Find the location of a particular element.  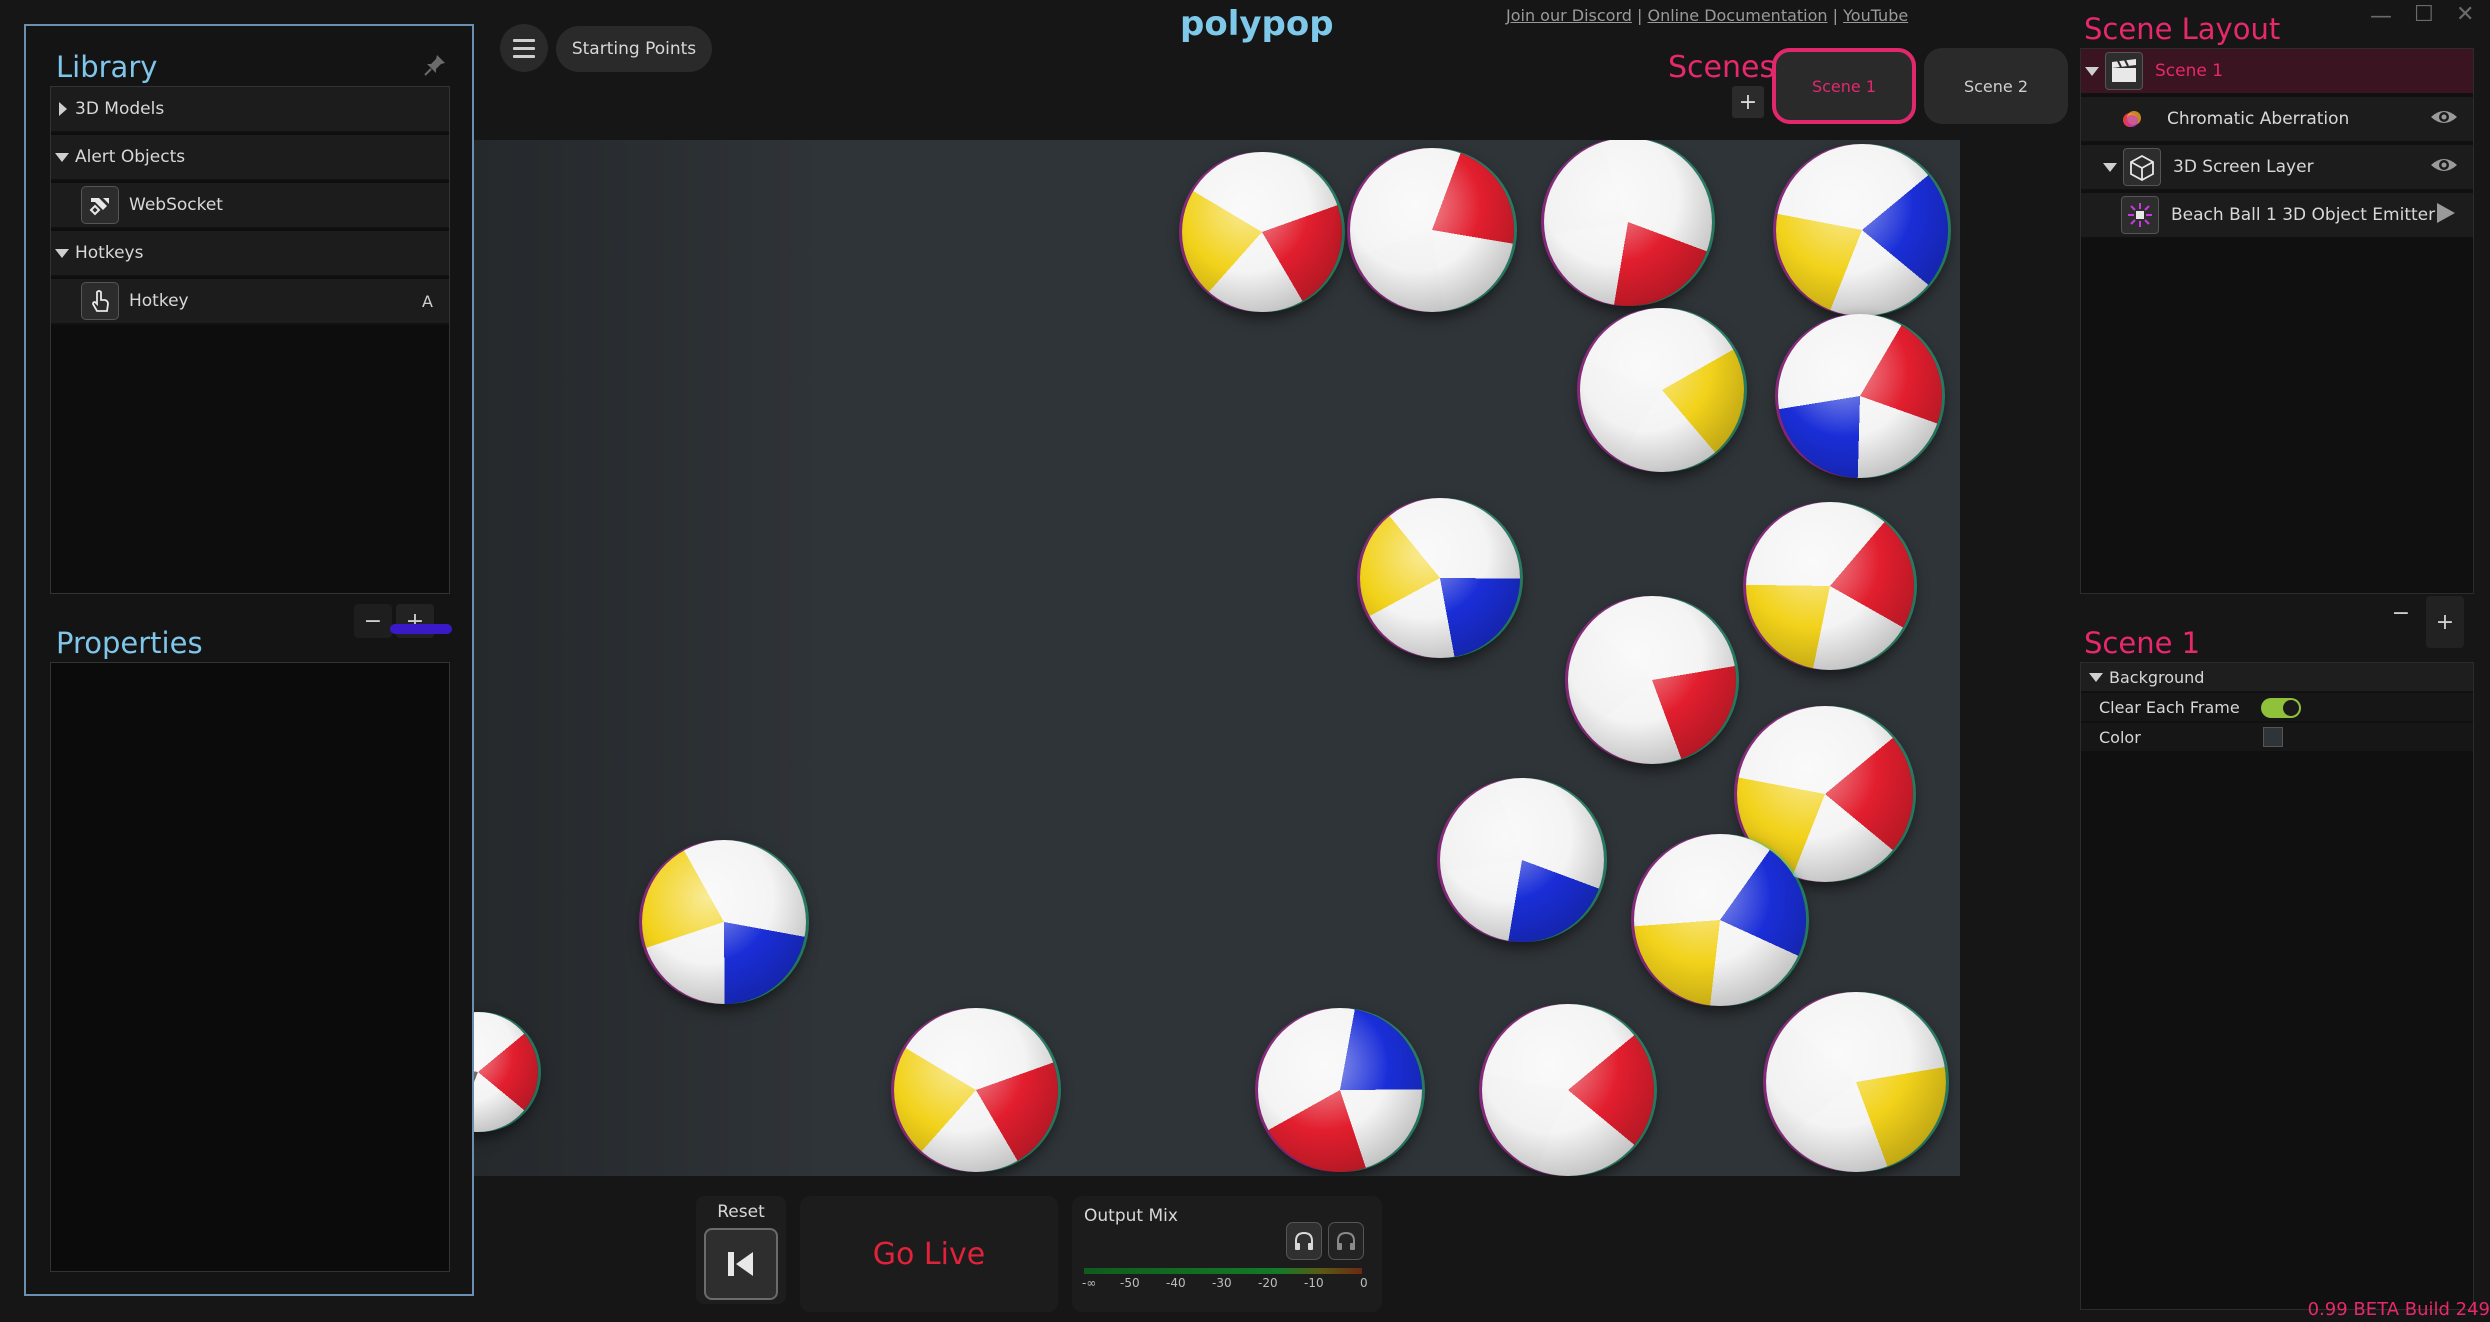

add-scene-button: + is located at coordinates (1748, 102).